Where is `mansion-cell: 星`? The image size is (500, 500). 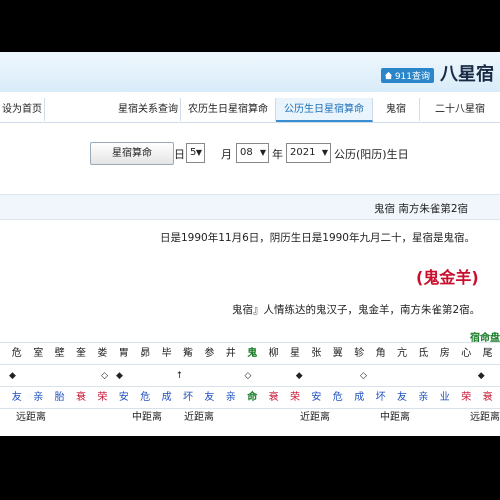 mansion-cell: 星 is located at coordinates (295, 353).